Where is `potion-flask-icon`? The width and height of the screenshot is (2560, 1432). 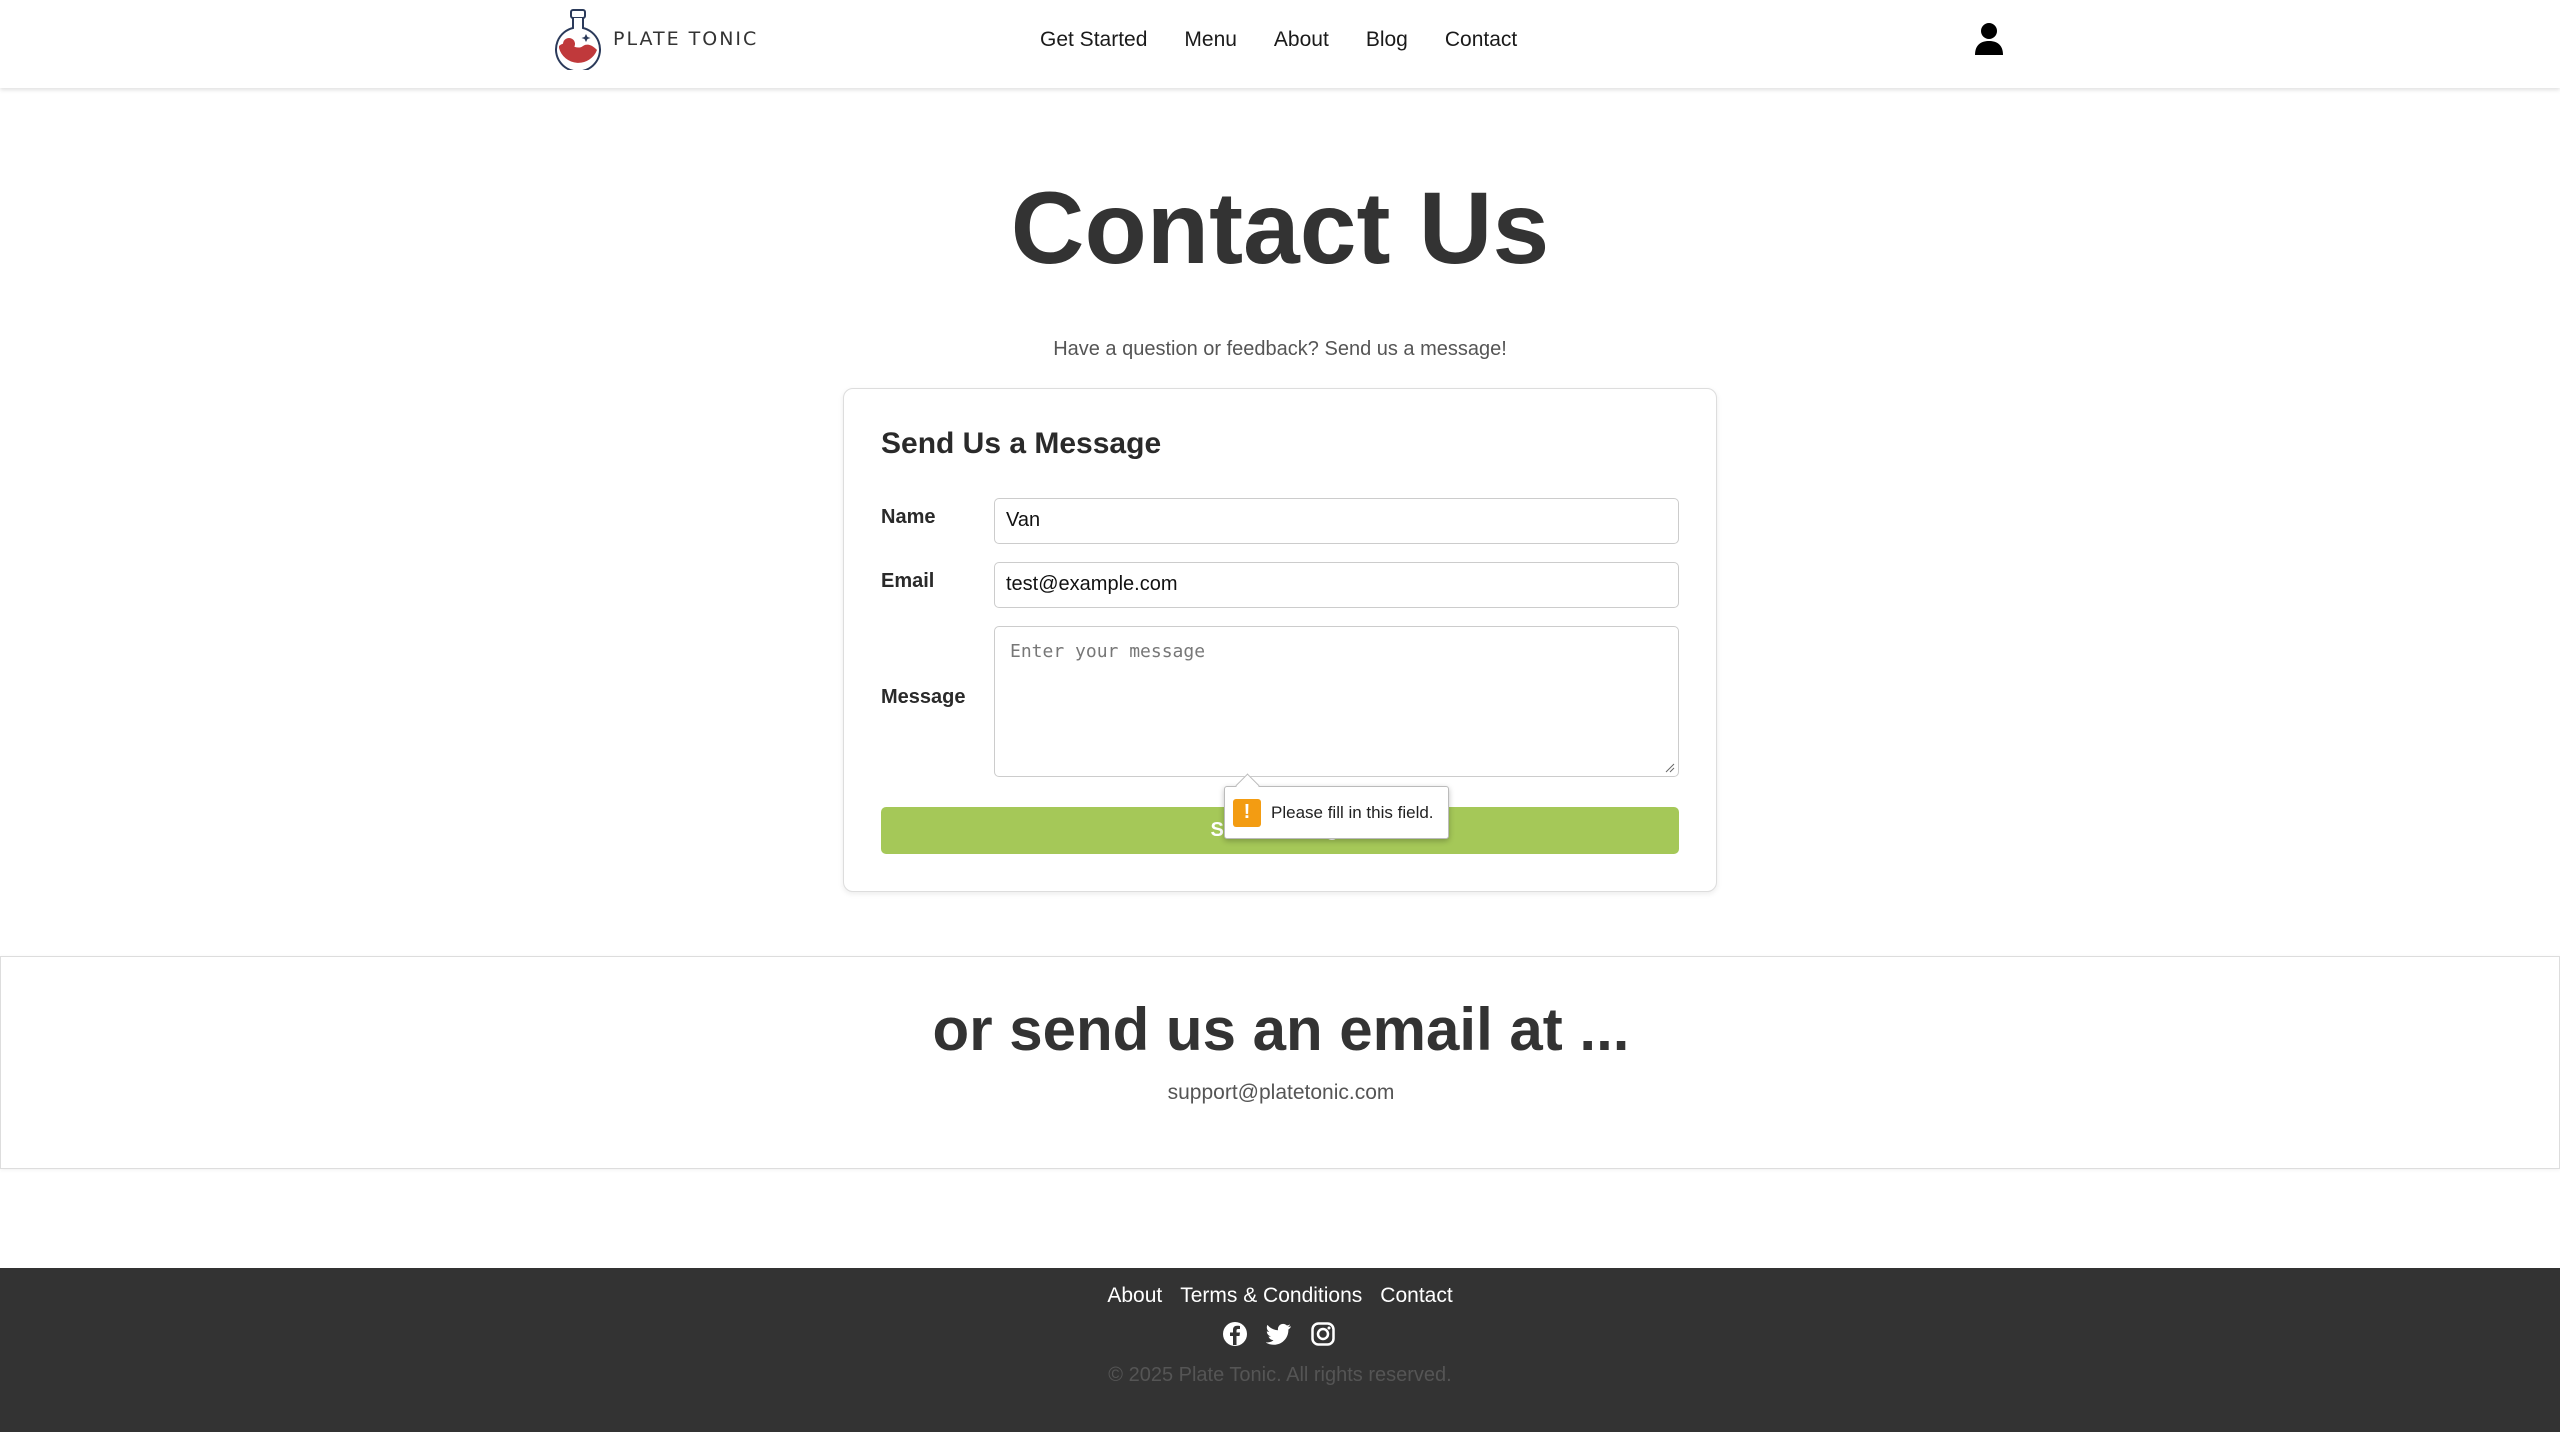
potion-flask-icon is located at coordinates (578, 39).